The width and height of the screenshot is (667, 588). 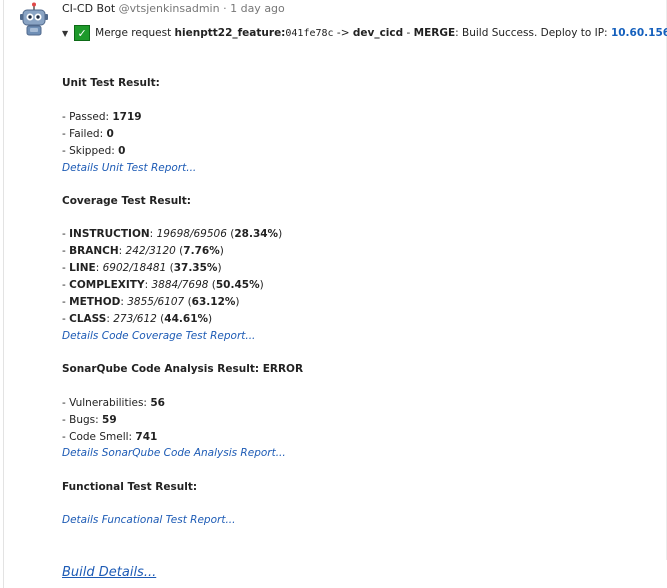 I want to click on unit-passed-row: - Passed: 1719, so click(x=102, y=117).